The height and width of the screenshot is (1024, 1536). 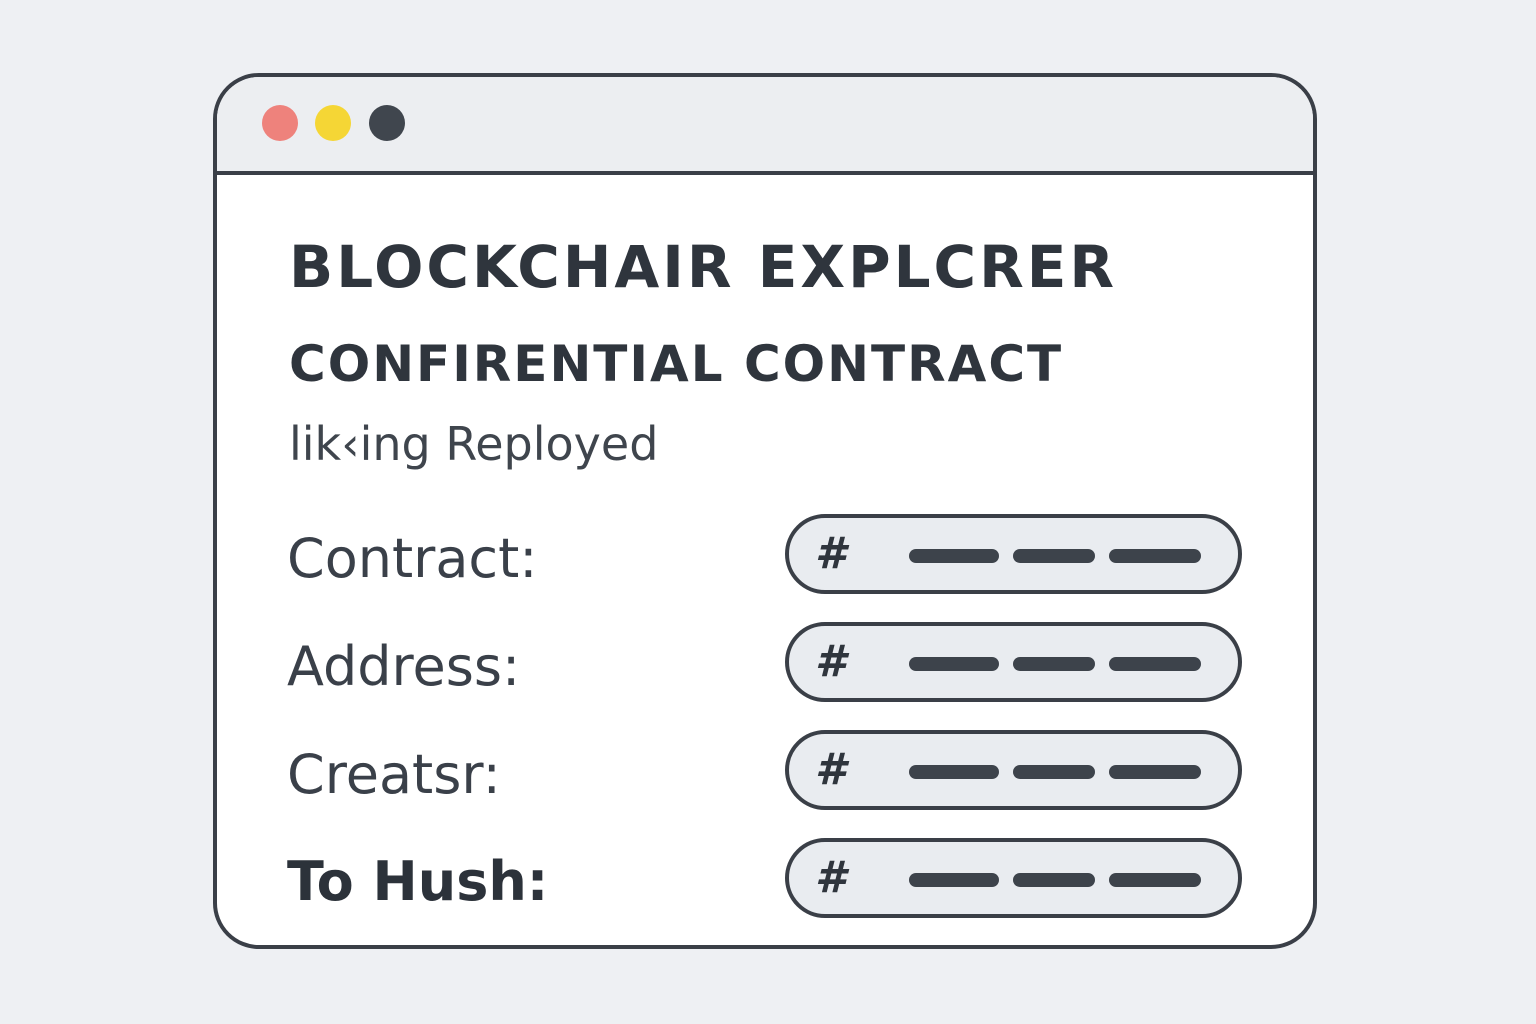 What do you see at coordinates (765, 126) in the screenshot?
I see `window-titlebar` at bounding box center [765, 126].